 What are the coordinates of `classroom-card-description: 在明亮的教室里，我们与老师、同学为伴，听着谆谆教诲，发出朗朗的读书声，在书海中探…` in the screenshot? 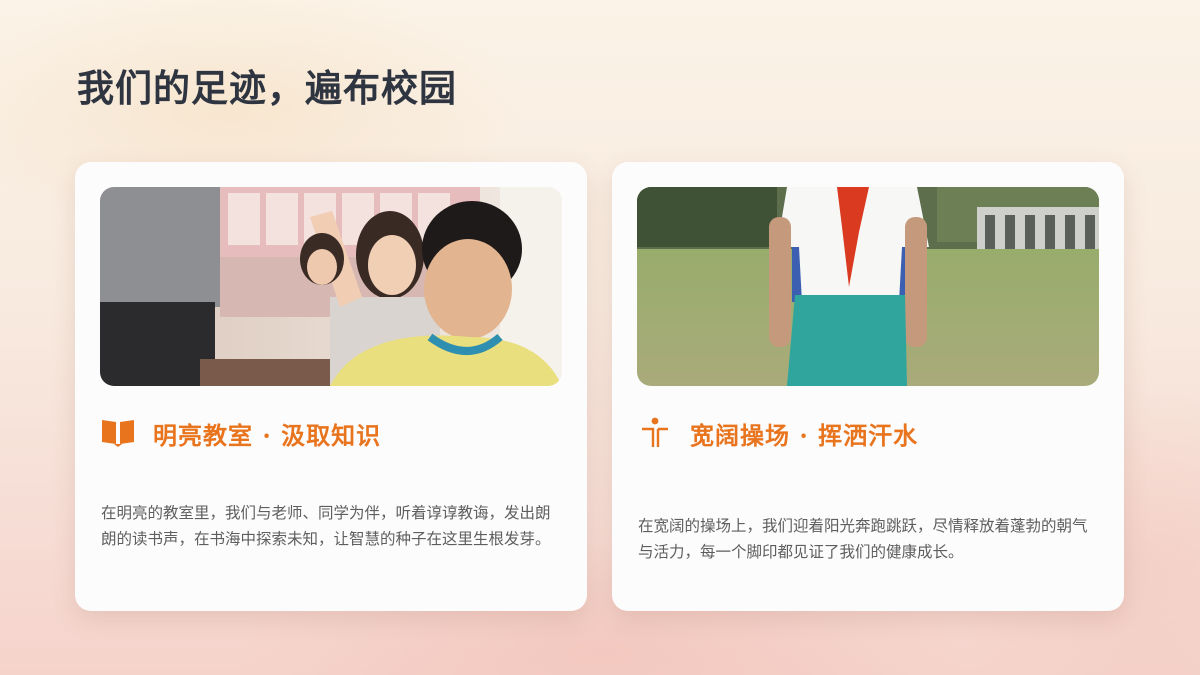 It's located at (326, 526).